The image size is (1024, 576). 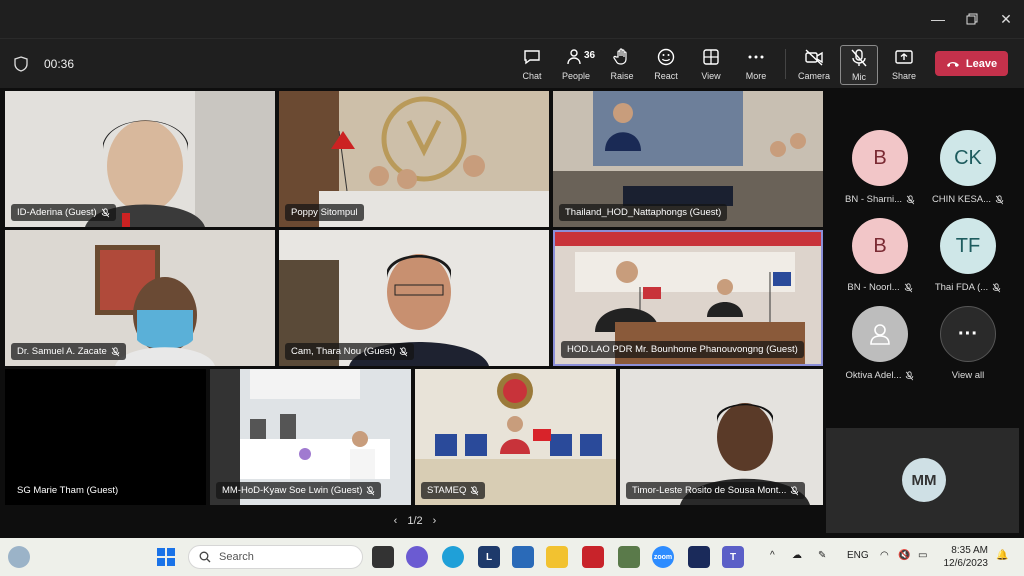 I want to click on leave-button: Leave, so click(x=971, y=63).